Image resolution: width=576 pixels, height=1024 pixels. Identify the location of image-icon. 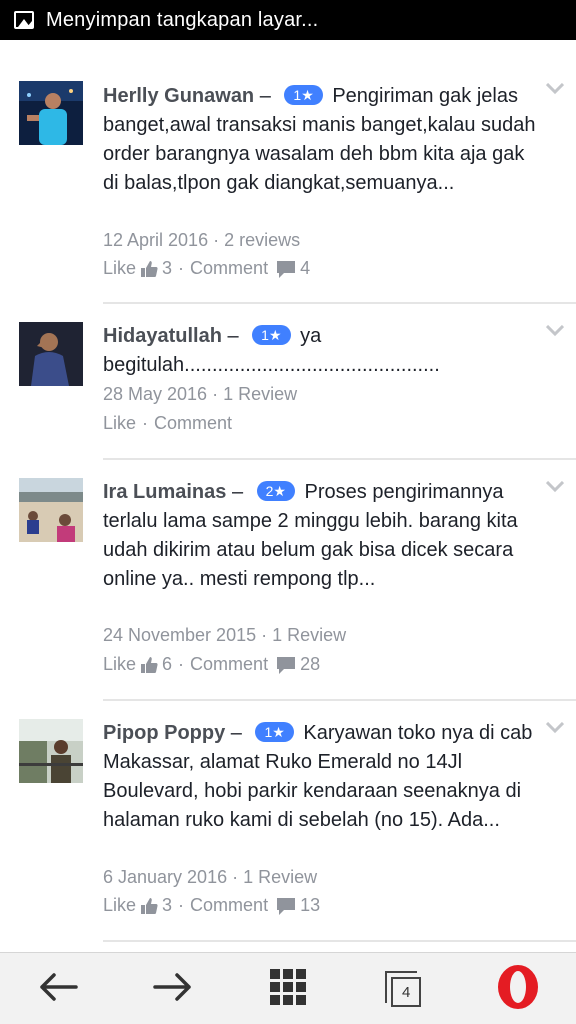
(24, 20).